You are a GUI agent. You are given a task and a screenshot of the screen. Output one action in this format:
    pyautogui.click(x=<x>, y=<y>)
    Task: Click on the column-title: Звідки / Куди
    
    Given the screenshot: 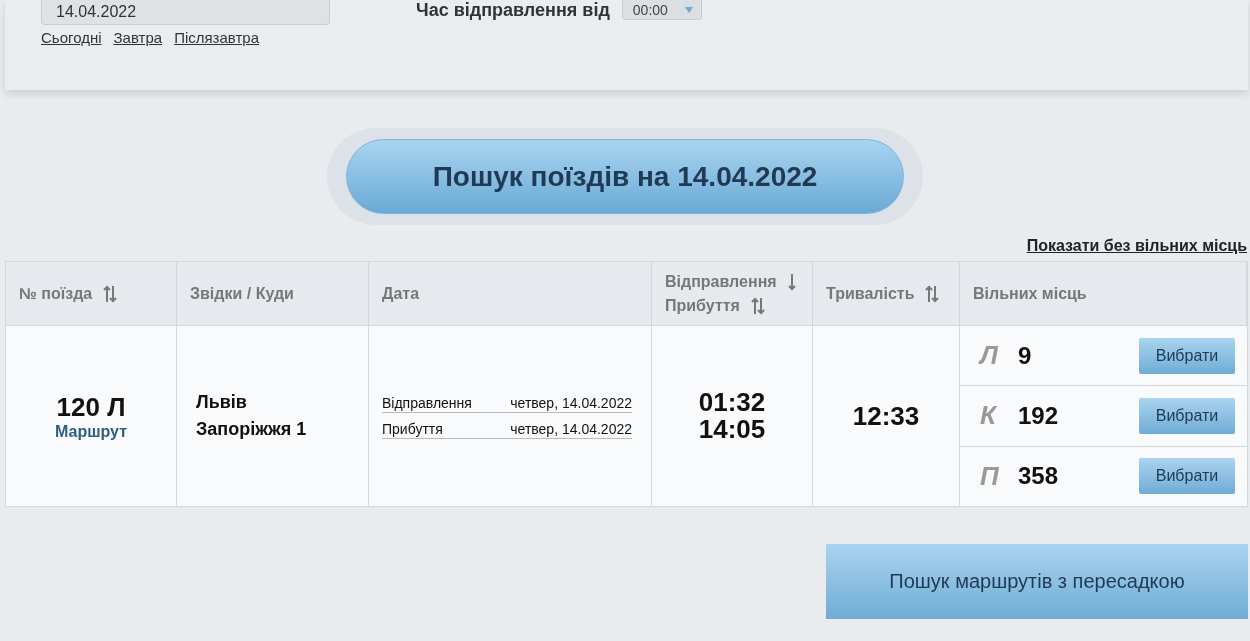 What is the action you would take?
    pyautogui.click(x=242, y=293)
    